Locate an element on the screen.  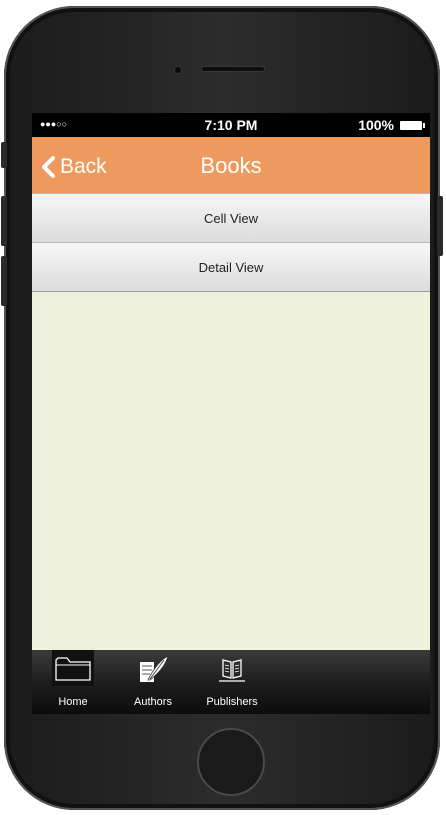
home-button is located at coordinates (231, 762).